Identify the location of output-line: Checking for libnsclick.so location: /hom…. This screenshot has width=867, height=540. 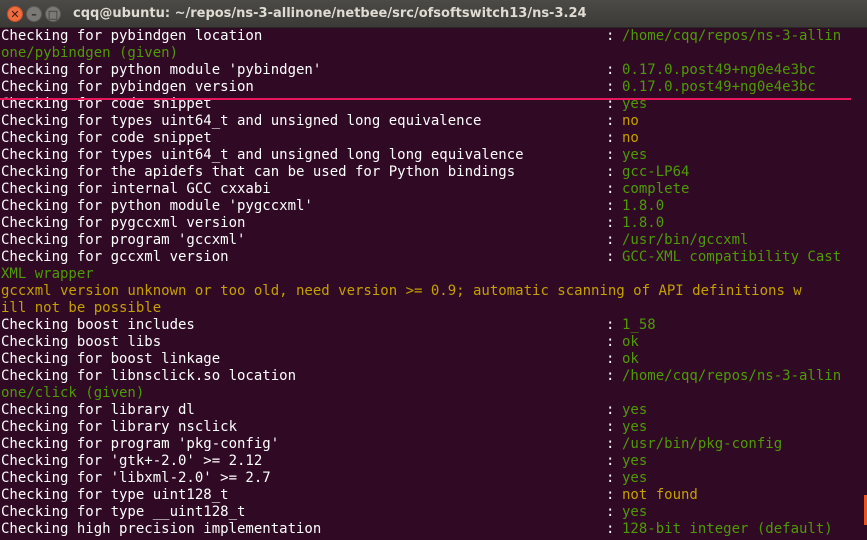
(433, 376).